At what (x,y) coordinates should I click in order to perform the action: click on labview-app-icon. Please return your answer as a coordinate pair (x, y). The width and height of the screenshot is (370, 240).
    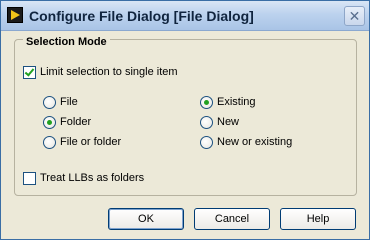
    Looking at the image, I should click on (15, 15).